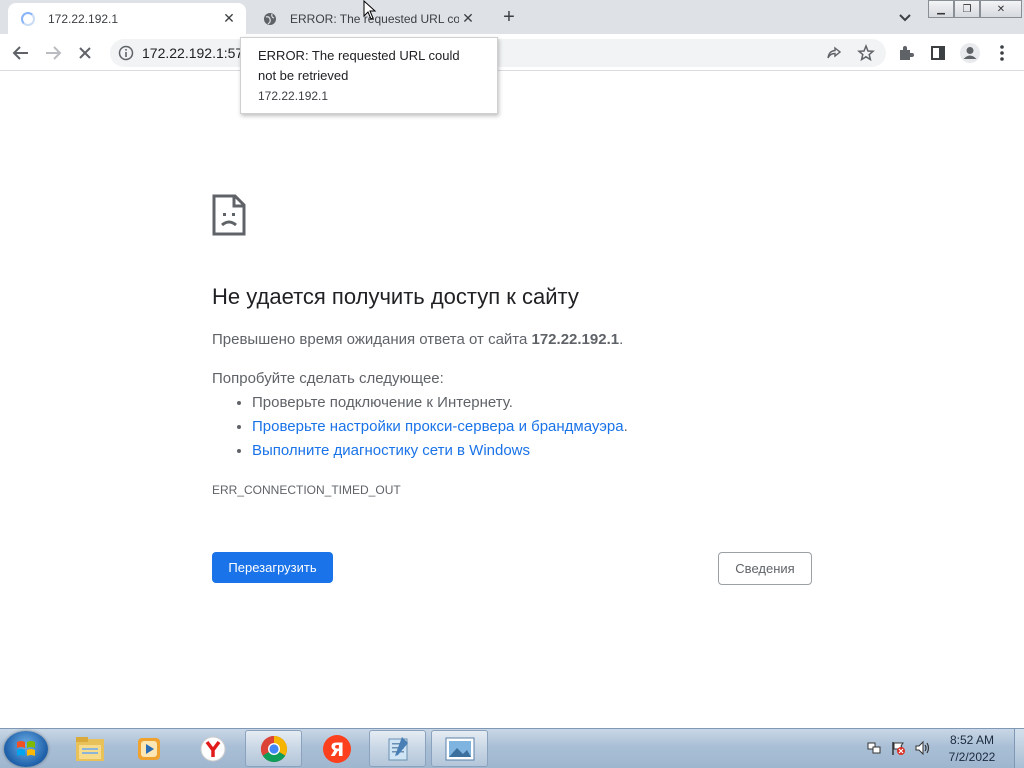 This screenshot has height=768, width=1024. What do you see at coordinates (970, 53) in the screenshot?
I see `profile-avatar-icon` at bounding box center [970, 53].